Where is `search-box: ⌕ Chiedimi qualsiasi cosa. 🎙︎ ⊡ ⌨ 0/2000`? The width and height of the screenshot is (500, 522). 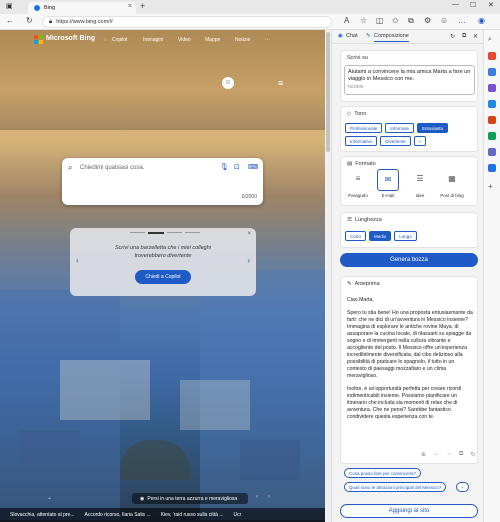
search-box: ⌕ Chiedimi qualsiasi cosa. 🎙︎ ⊡ ⌨ 0/2000 is located at coordinates (162, 181).